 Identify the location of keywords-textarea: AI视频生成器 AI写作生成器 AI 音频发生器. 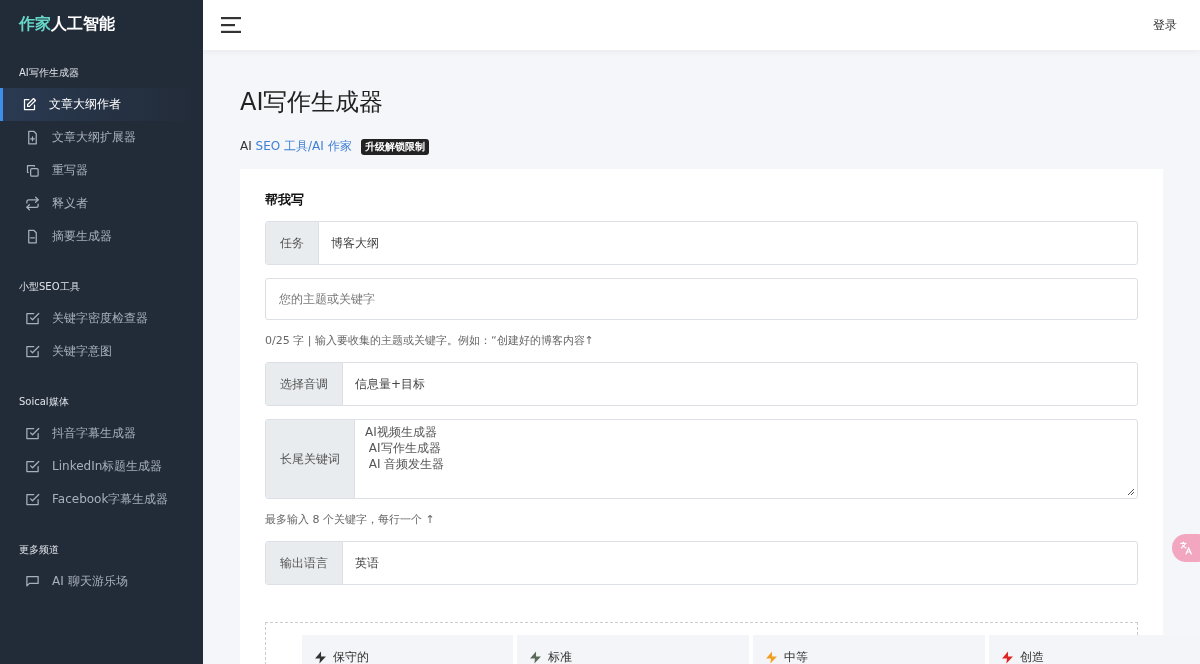
(405, 459).